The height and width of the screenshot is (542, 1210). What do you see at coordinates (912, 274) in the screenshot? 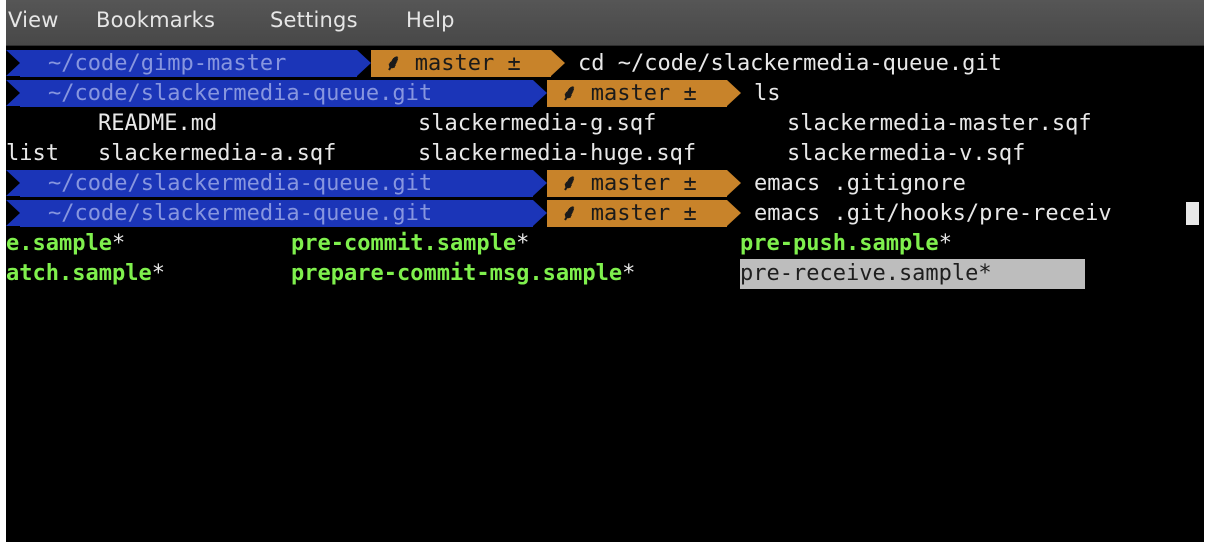
I see `completion-item-selected: pre-receive.sample*` at bounding box center [912, 274].